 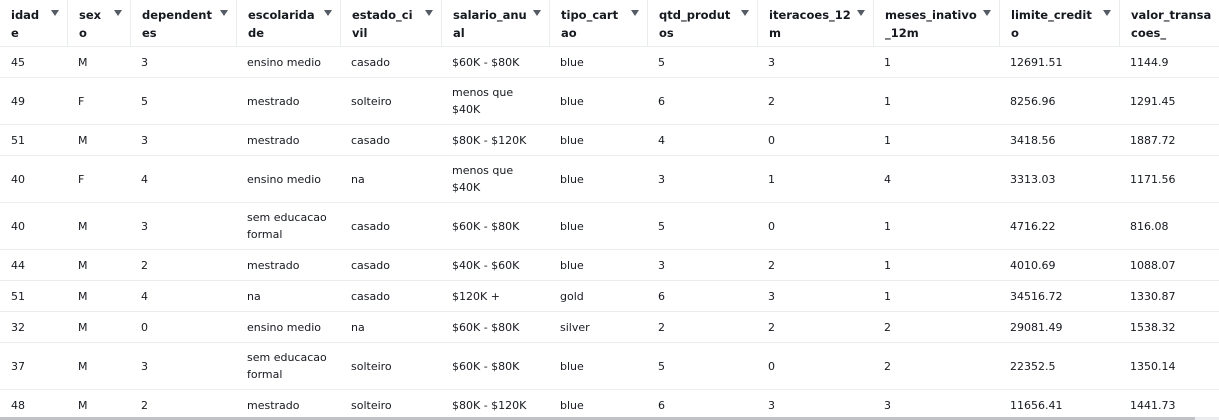 I want to click on cell-qtd_produtos: 3, so click(x=702, y=179).